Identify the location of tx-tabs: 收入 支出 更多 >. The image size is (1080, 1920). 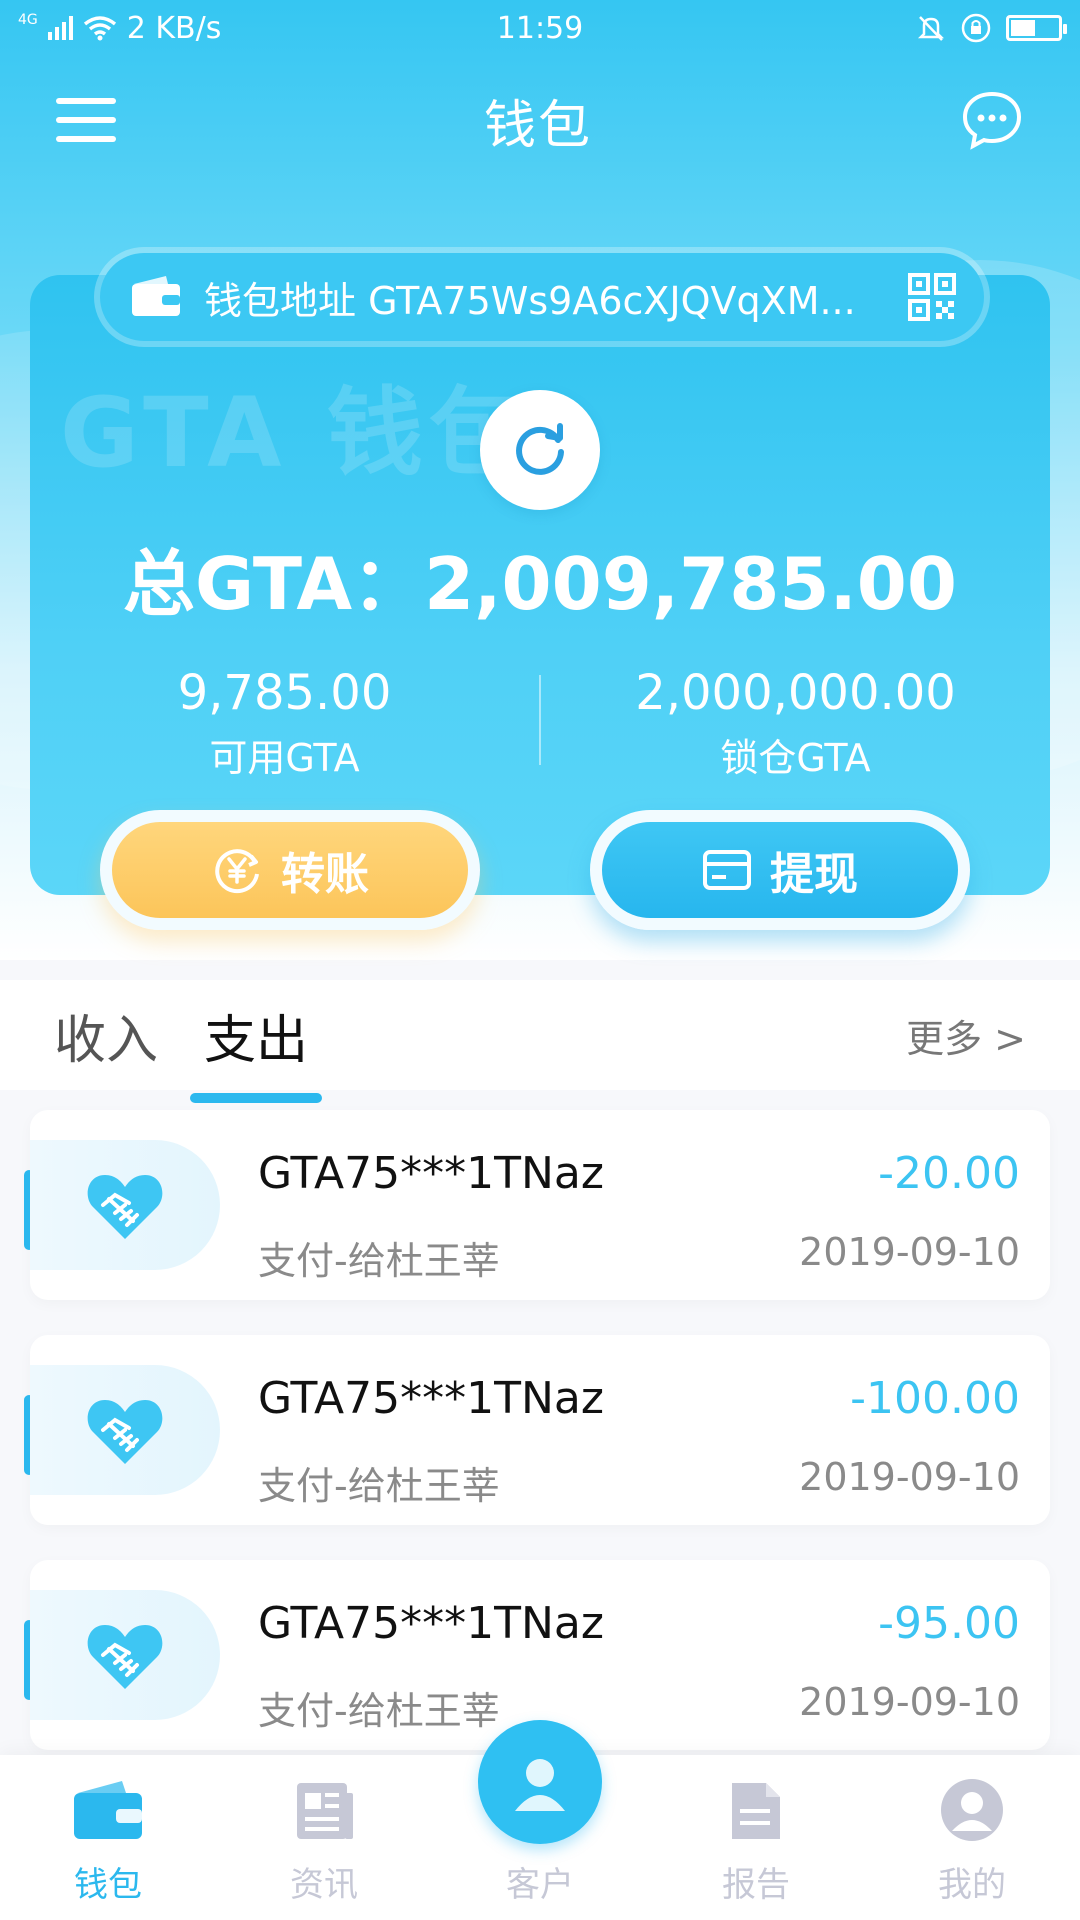
(540, 1041).